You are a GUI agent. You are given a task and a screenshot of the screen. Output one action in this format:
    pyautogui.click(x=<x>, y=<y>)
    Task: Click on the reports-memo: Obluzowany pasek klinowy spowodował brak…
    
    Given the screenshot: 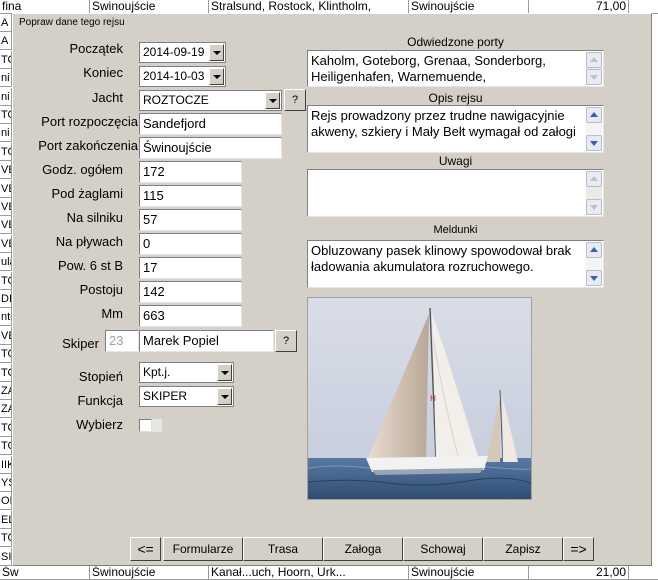 What is the action you would take?
    pyautogui.click(x=455, y=264)
    